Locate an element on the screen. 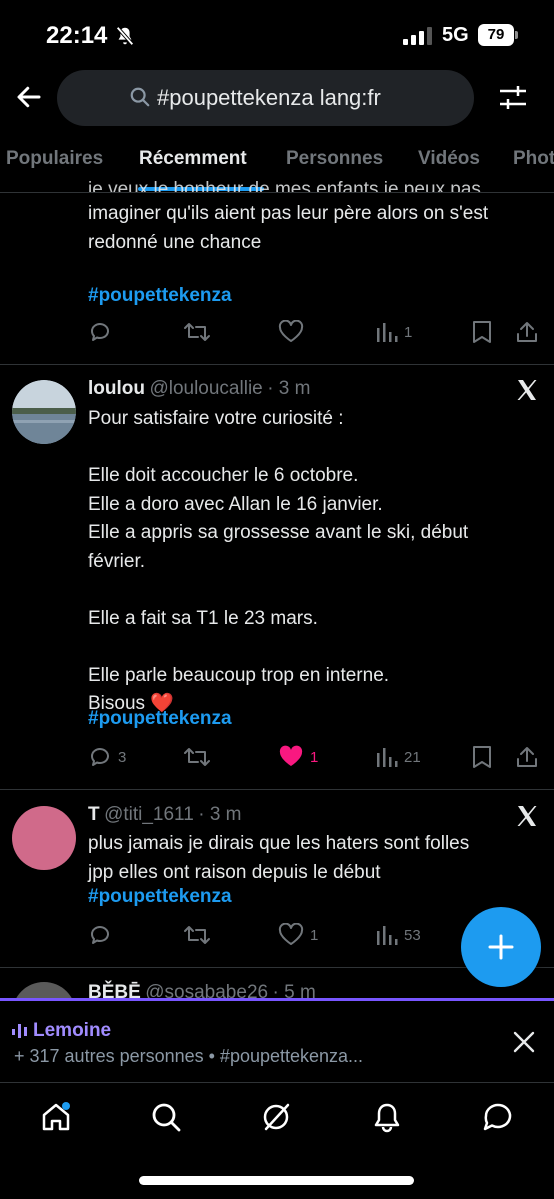 Image resolution: width=554 pixels, height=1199 pixels. views-button: 1 is located at coordinates (394, 332).